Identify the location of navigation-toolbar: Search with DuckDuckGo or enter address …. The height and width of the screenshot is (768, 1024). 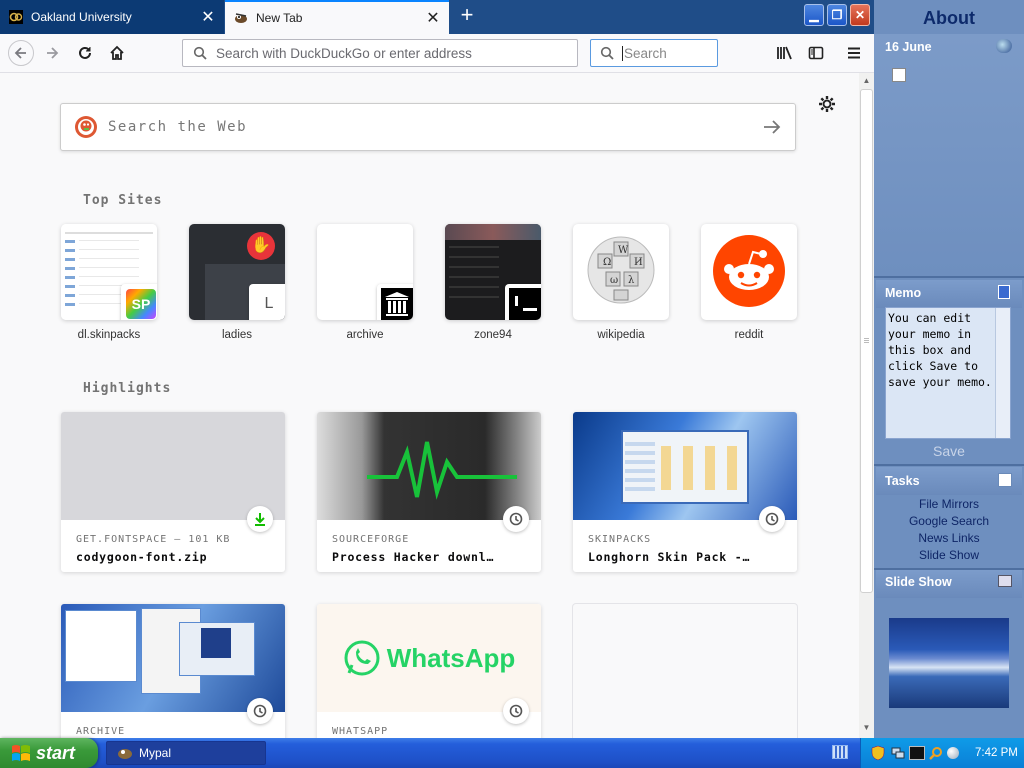
(437, 64).